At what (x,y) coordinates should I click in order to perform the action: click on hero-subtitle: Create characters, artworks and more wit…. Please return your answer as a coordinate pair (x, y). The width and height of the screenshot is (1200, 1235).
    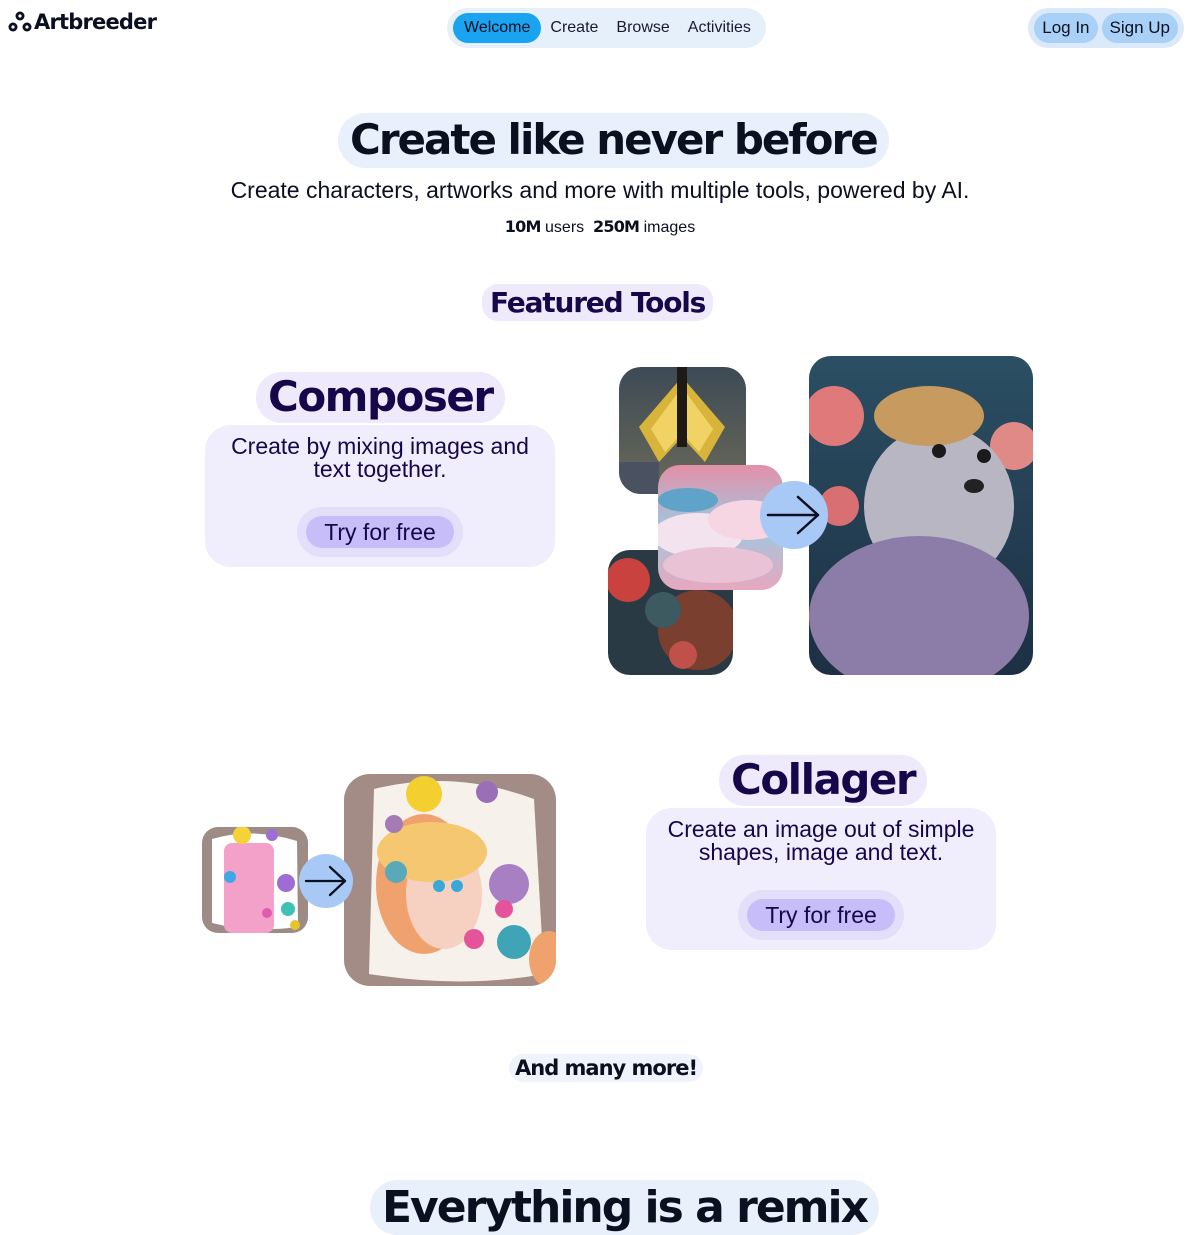
    Looking at the image, I should click on (600, 190).